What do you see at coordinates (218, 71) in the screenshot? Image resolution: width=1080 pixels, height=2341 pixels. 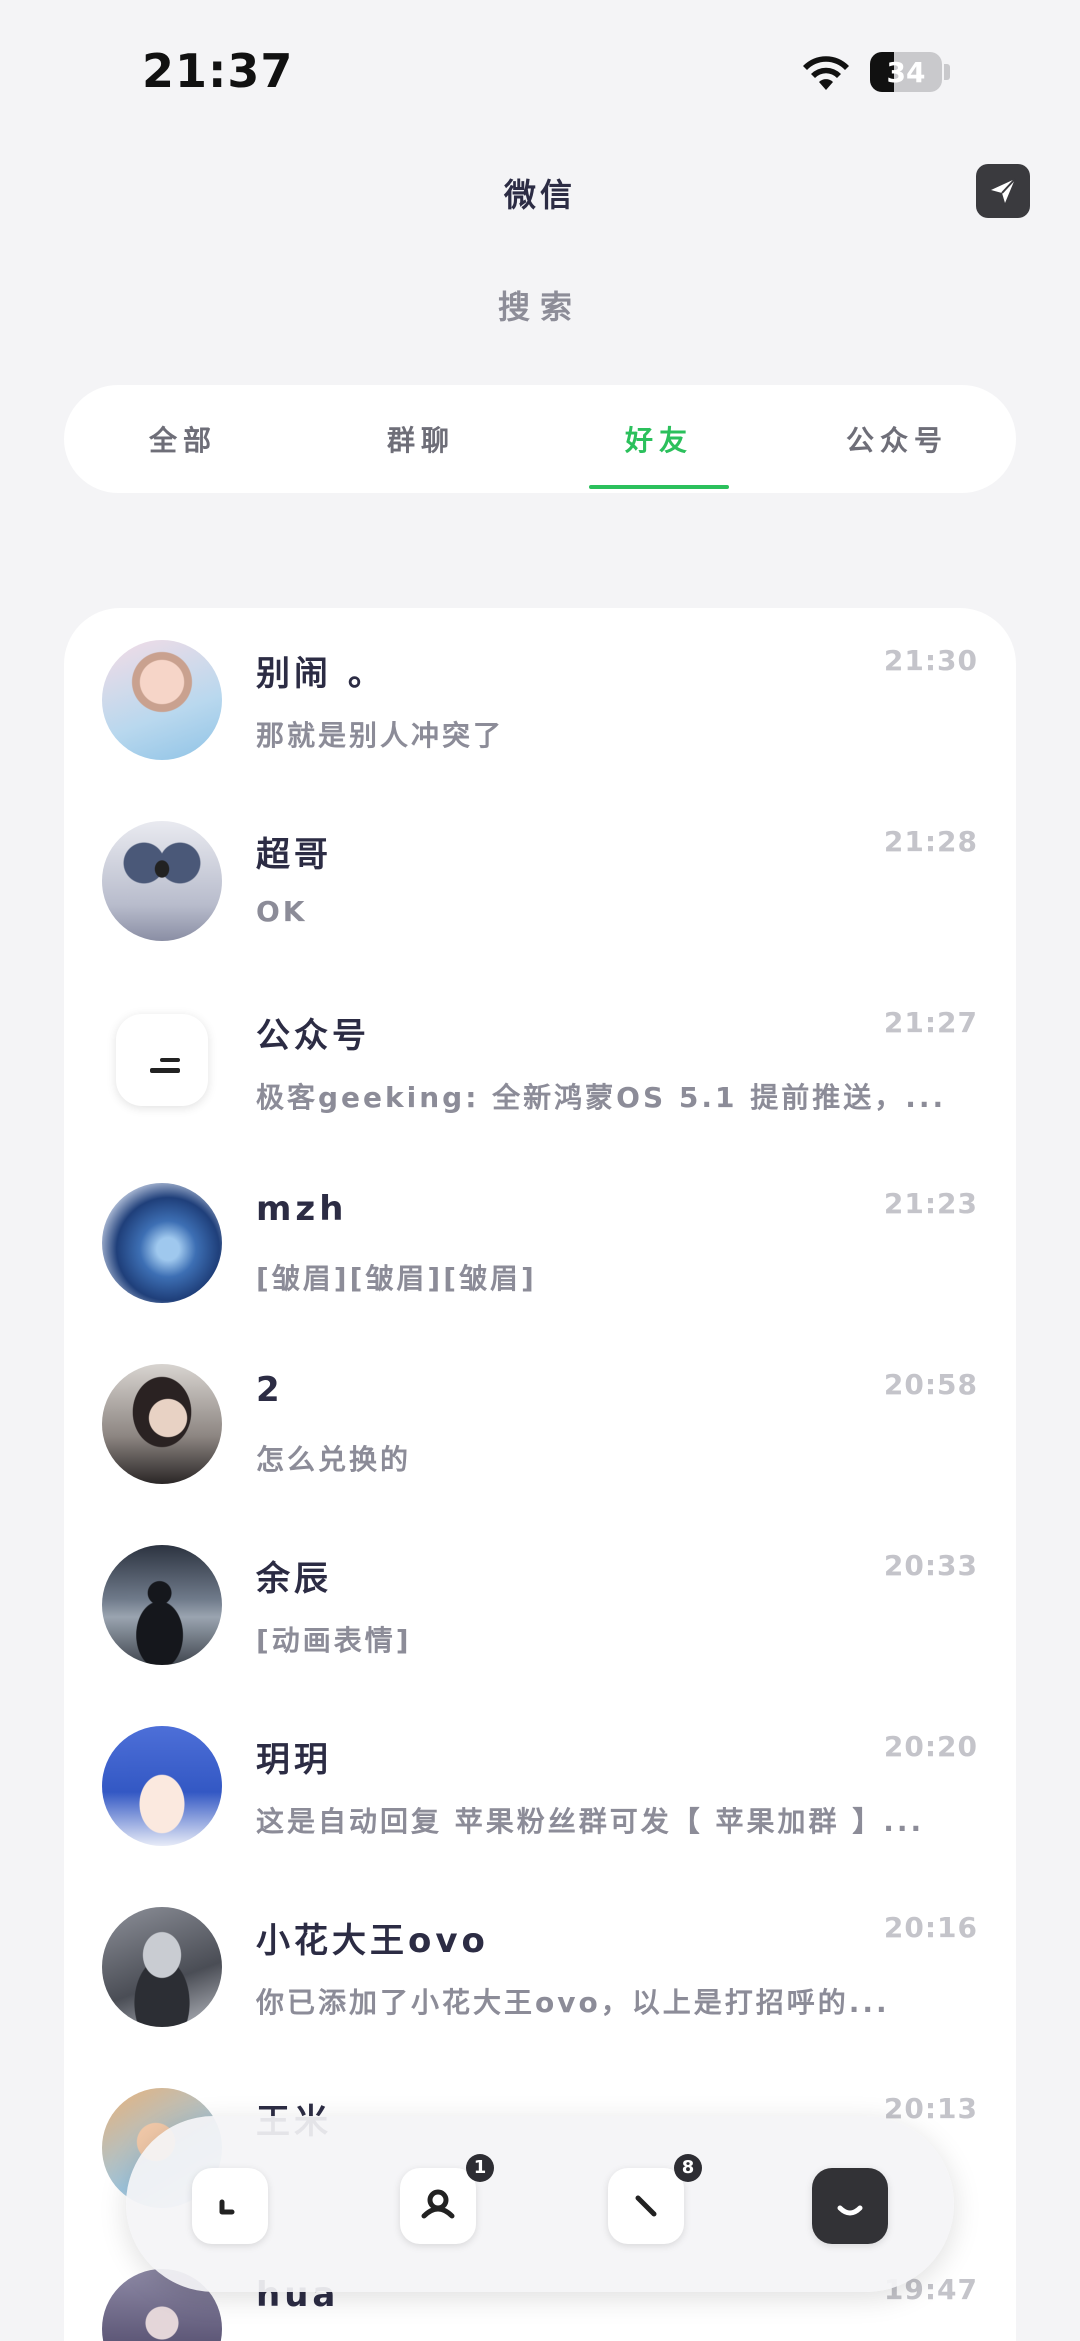 I see `status-time: 21:37` at bounding box center [218, 71].